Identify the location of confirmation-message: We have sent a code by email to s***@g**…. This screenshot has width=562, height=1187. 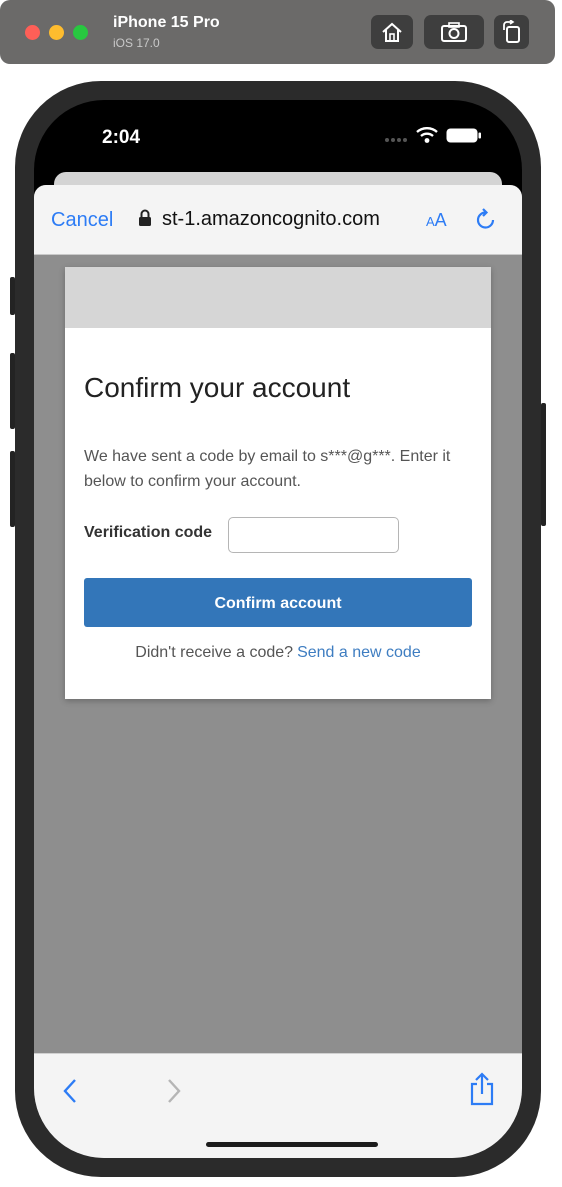
(267, 469).